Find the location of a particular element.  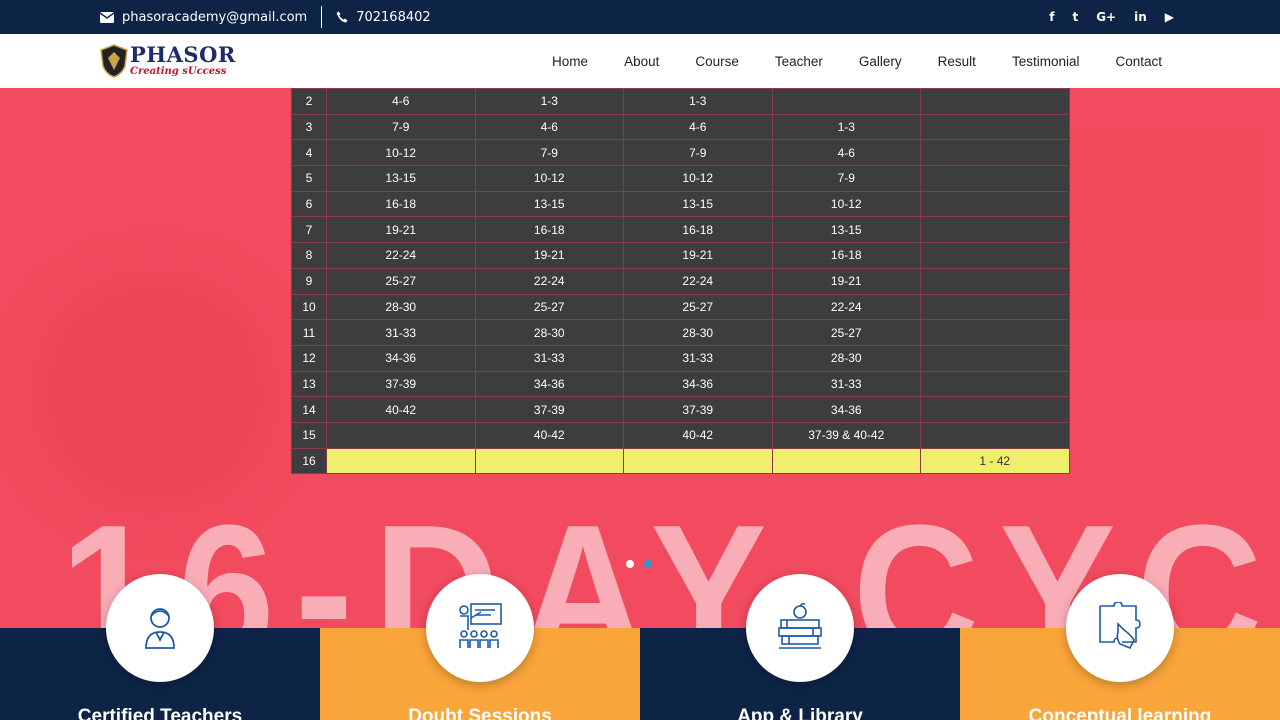

table-row: 8 22-24 19-21 19-21 16-18 is located at coordinates (680, 255).